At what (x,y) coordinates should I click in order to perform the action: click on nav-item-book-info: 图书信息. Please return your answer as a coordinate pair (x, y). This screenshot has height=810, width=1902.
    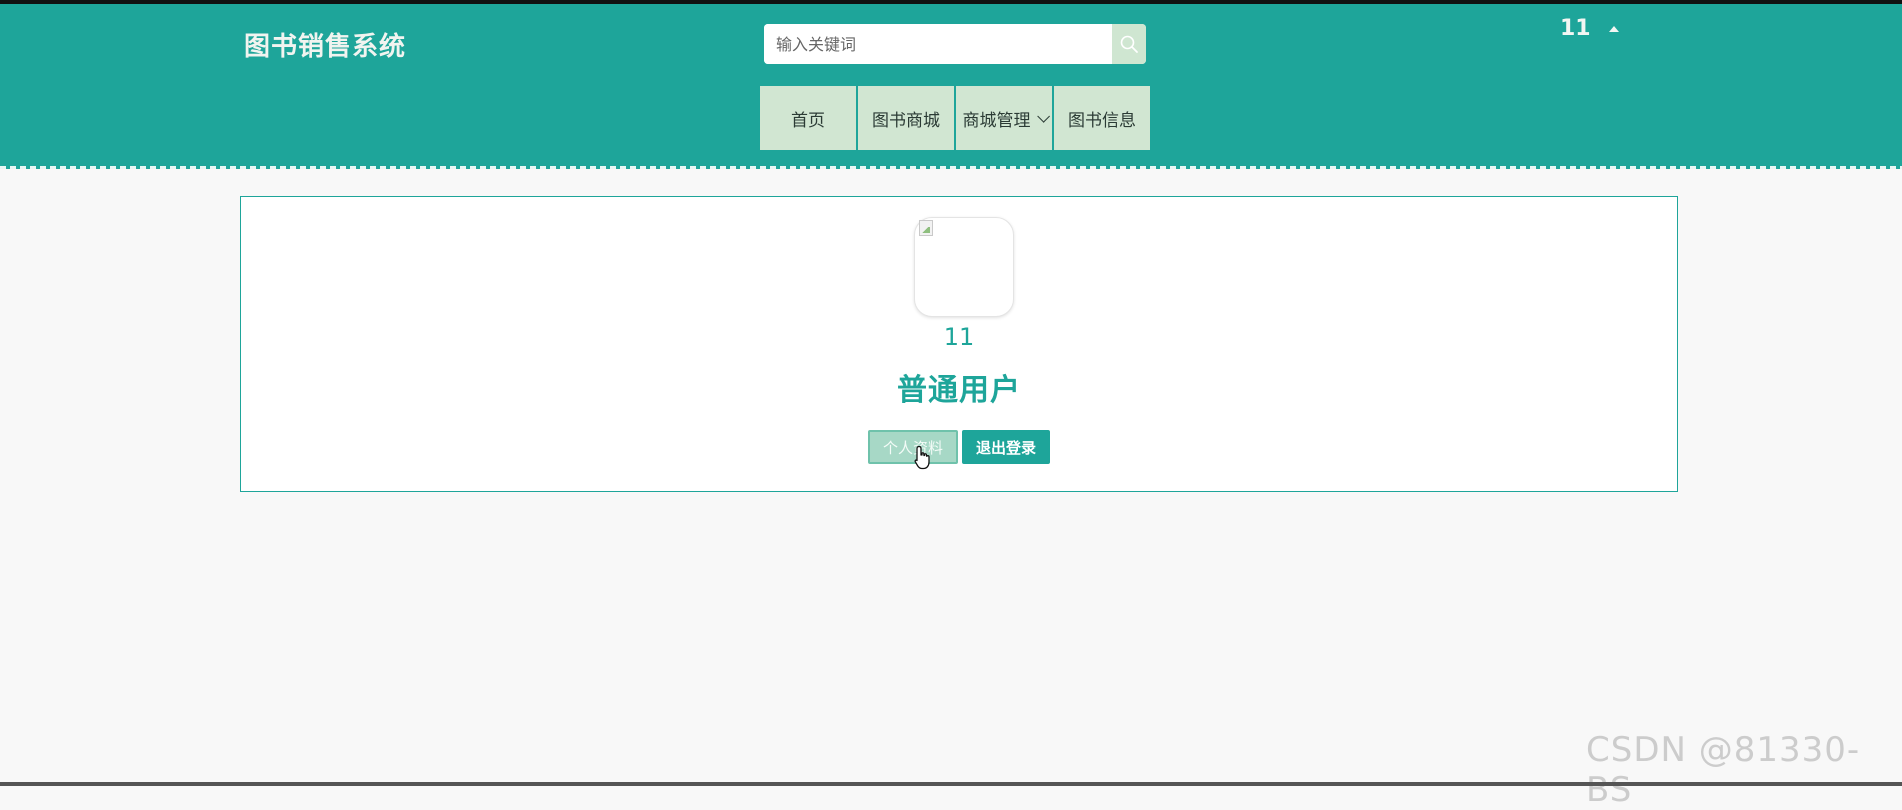
    Looking at the image, I should click on (1102, 118).